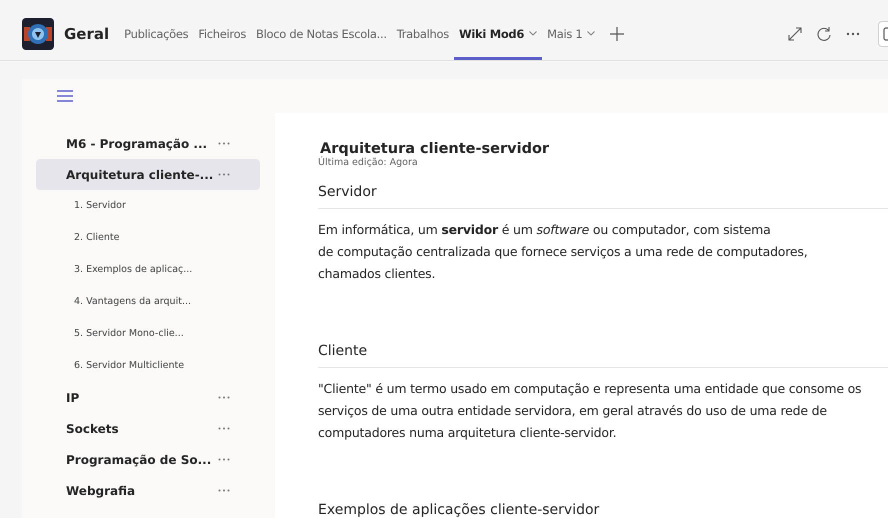 The height and width of the screenshot is (518, 888). What do you see at coordinates (435, 149) in the screenshot?
I see `page-title: Arquitetura cliente-servidor` at bounding box center [435, 149].